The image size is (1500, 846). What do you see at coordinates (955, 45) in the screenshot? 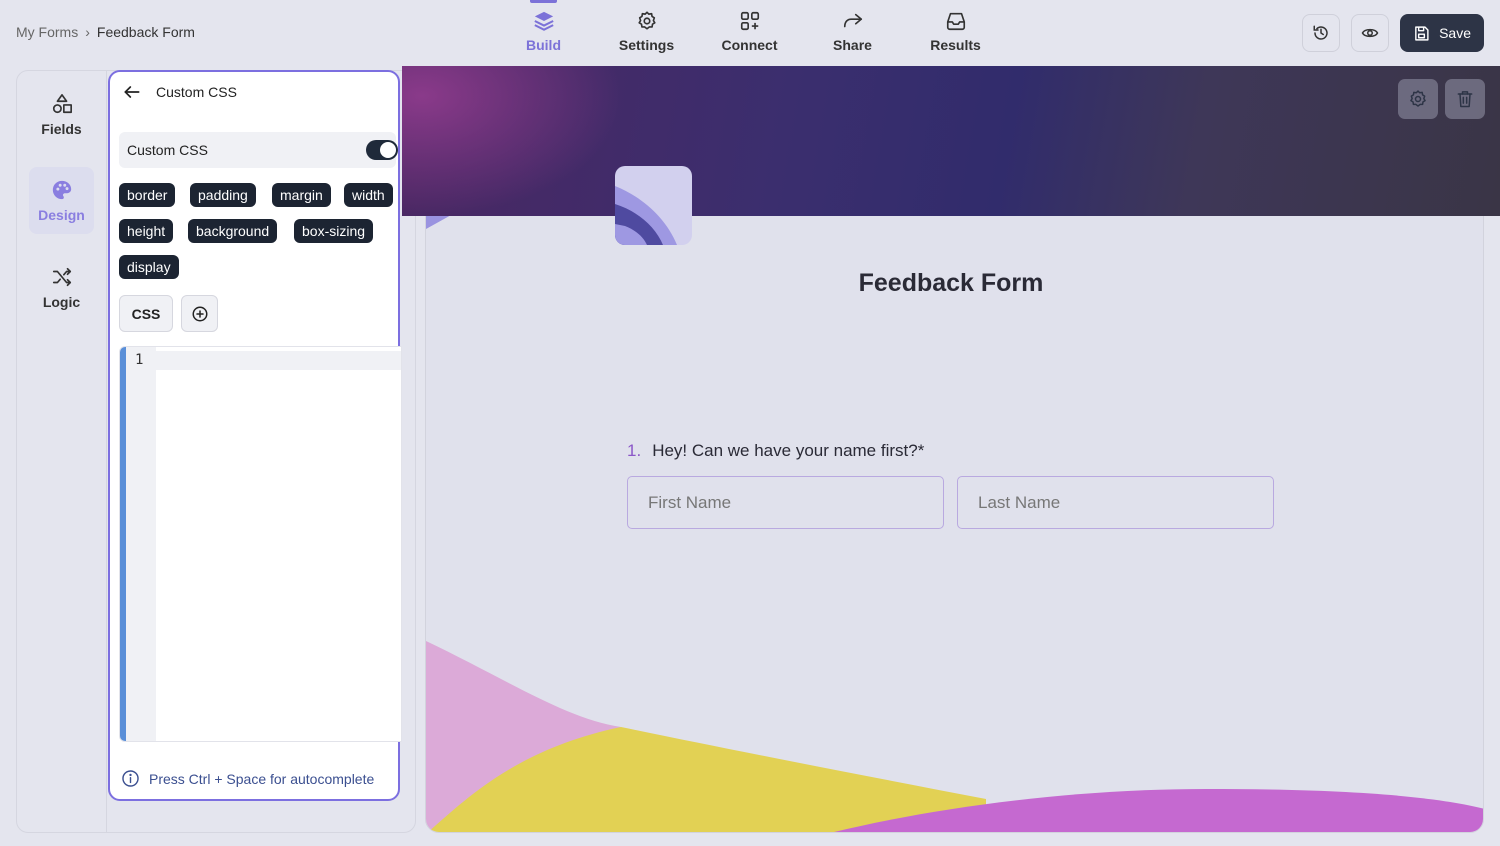
I see `tab-results-label: Results` at bounding box center [955, 45].